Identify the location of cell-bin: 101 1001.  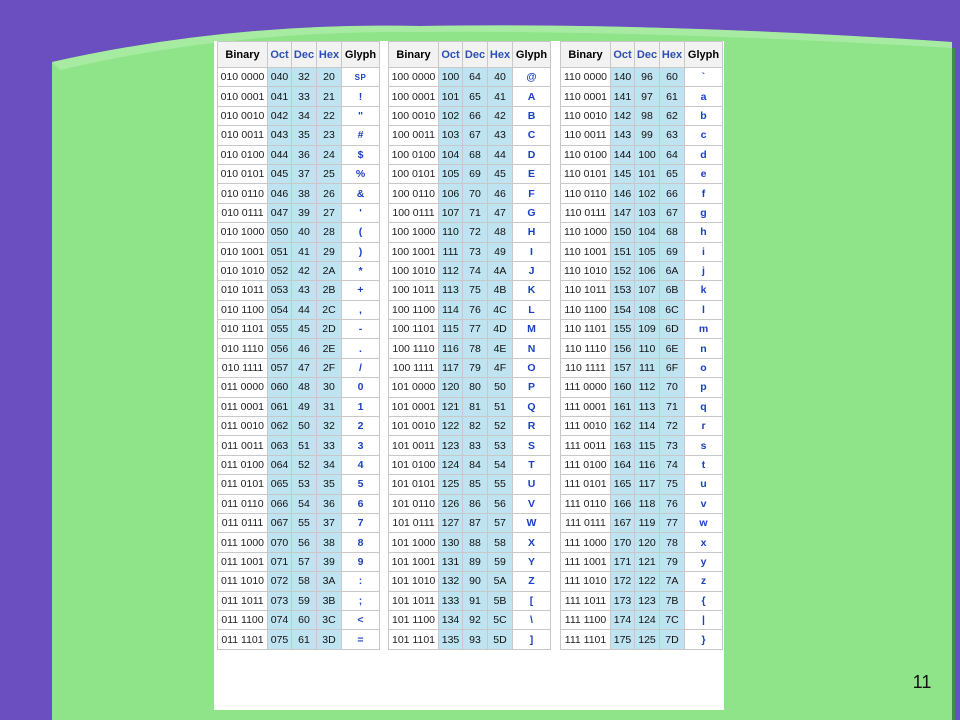
(413, 562).